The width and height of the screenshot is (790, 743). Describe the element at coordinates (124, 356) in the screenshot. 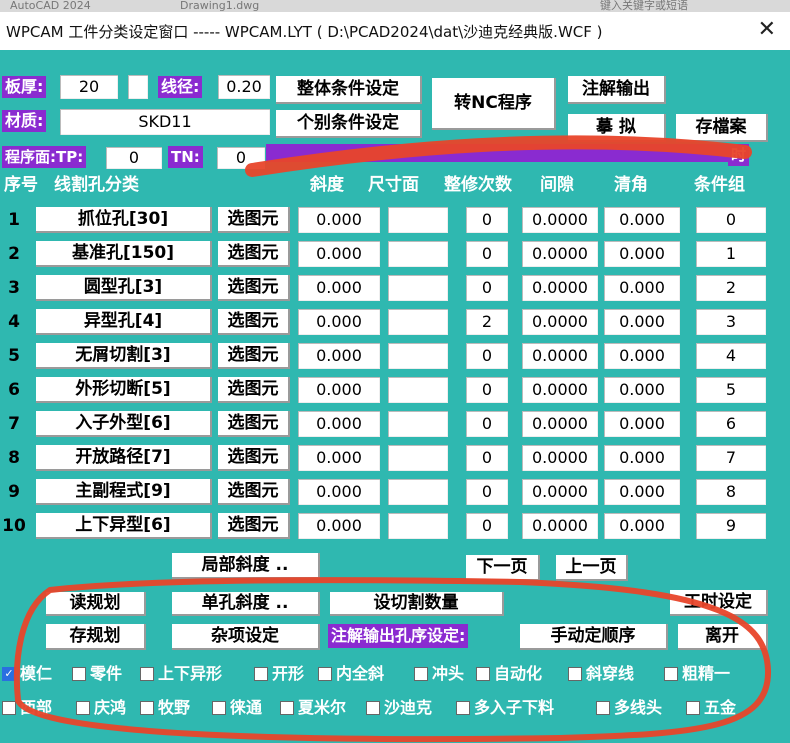

I see `category-button: 无屑切割[3]` at that location.